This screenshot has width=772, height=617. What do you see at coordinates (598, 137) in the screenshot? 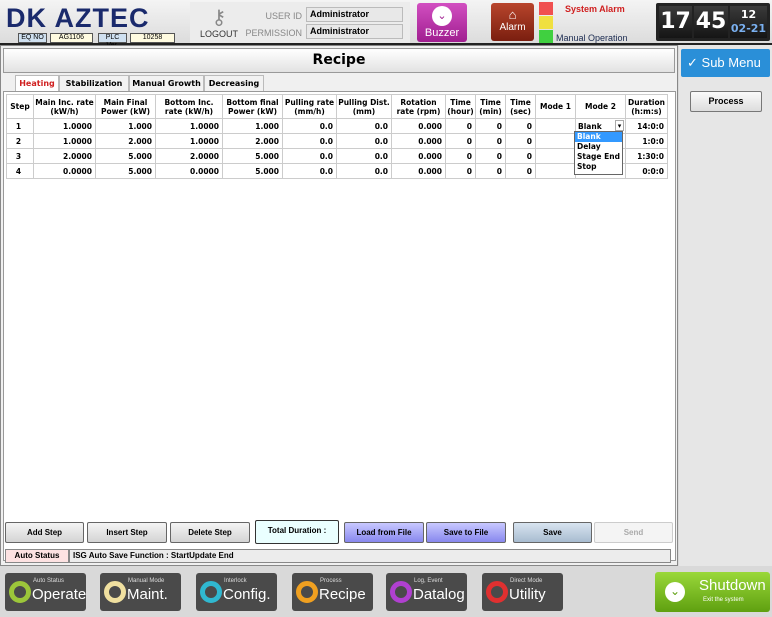
I see `option-blank: Blank` at bounding box center [598, 137].